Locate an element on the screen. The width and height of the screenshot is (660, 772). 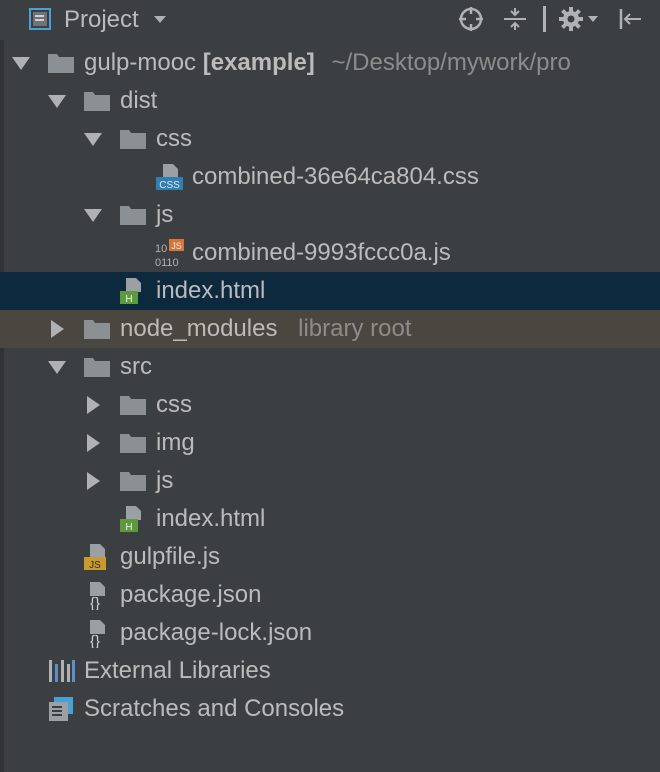
collapse-all-icon is located at coordinates (515, 19).